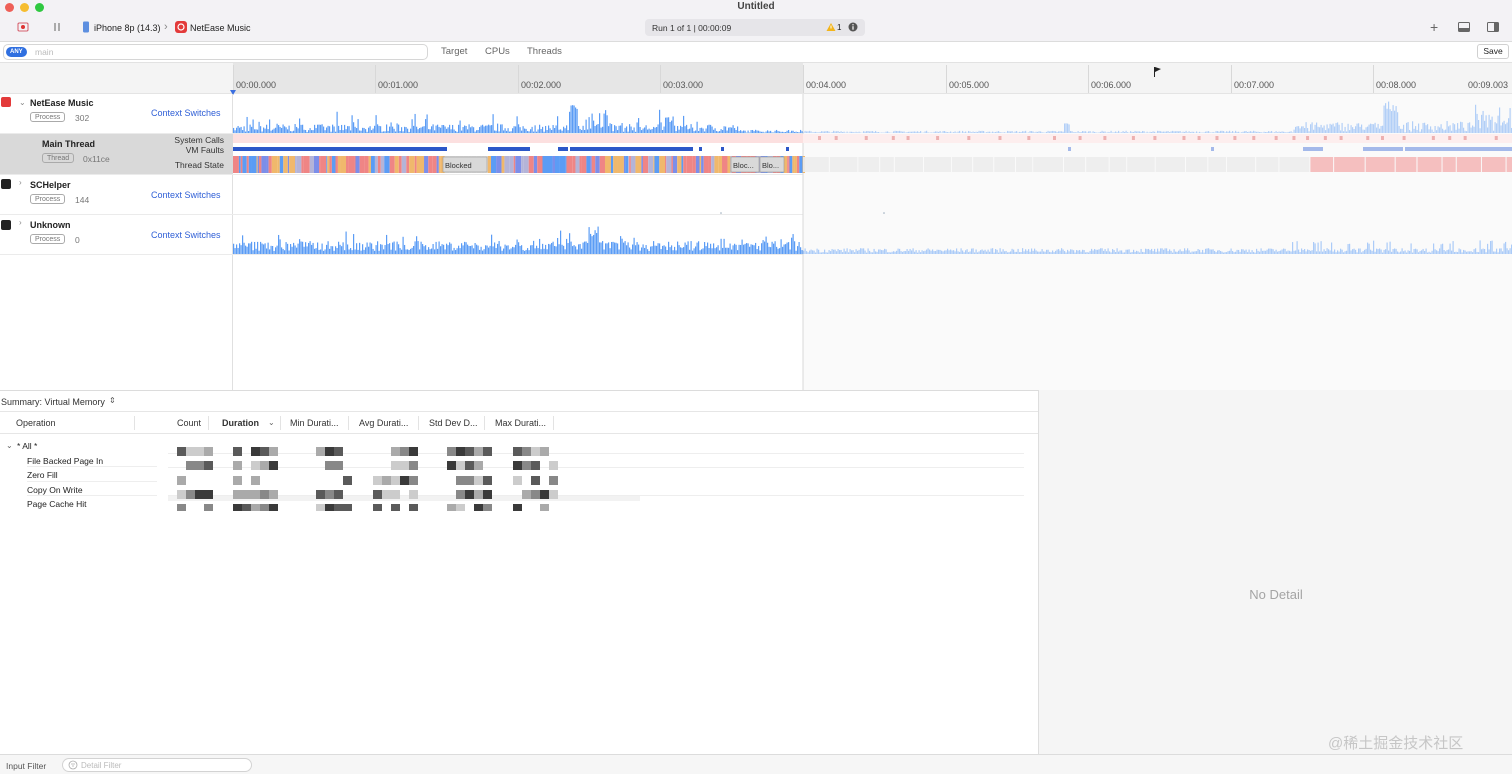  Describe the element at coordinates (36, 423) in the screenshot. I see `column-operation: Operation` at that location.